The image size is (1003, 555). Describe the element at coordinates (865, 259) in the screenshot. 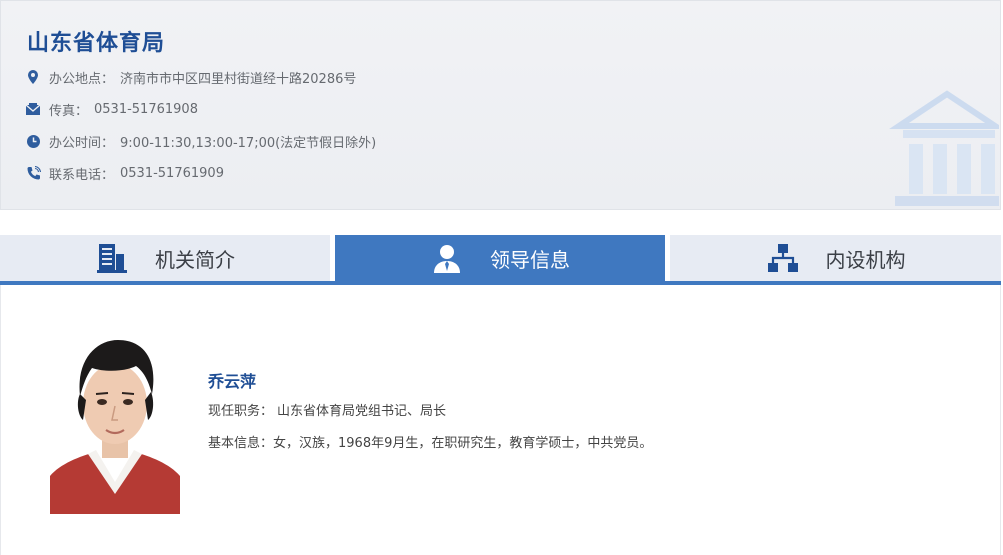

I see `tab-internal-structure-label: 内设机构` at that location.